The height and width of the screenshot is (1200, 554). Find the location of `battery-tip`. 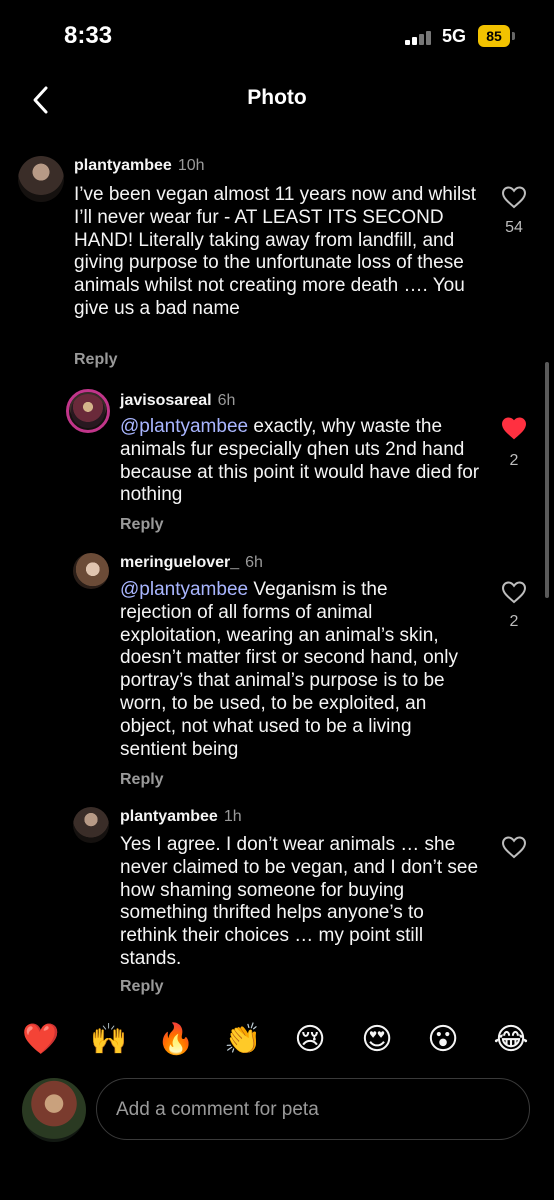

battery-tip is located at coordinates (513, 36).